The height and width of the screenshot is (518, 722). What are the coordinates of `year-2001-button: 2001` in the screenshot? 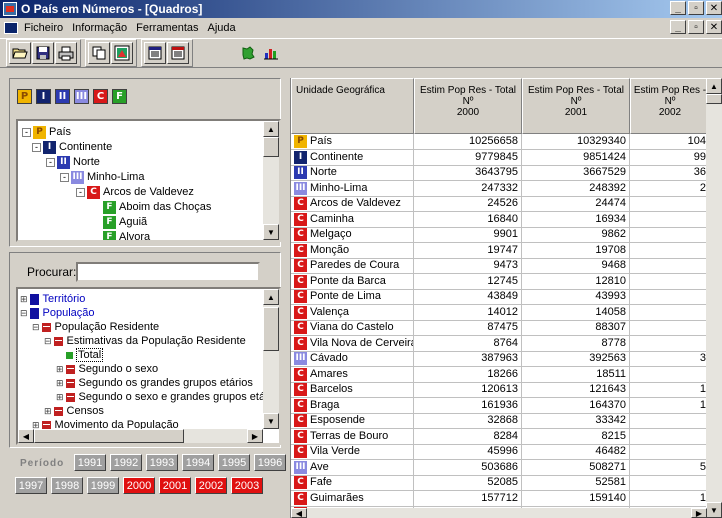 It's located at (175, 485).